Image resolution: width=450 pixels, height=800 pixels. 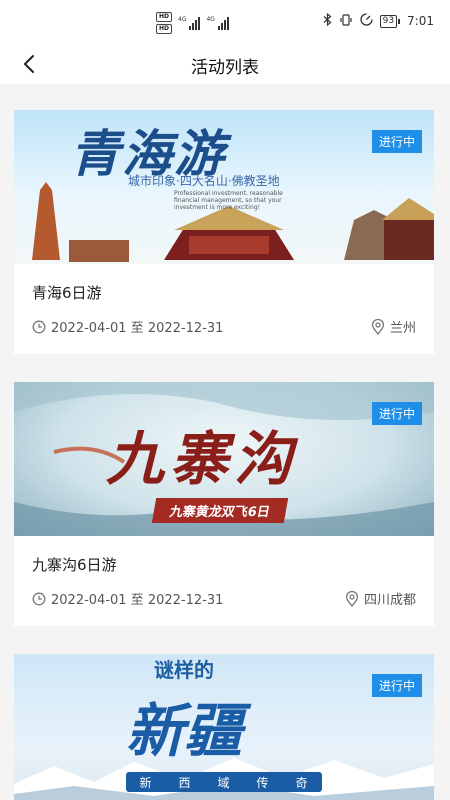 I want to click on activity-location: 四川成都, so click(x=380, y=598).